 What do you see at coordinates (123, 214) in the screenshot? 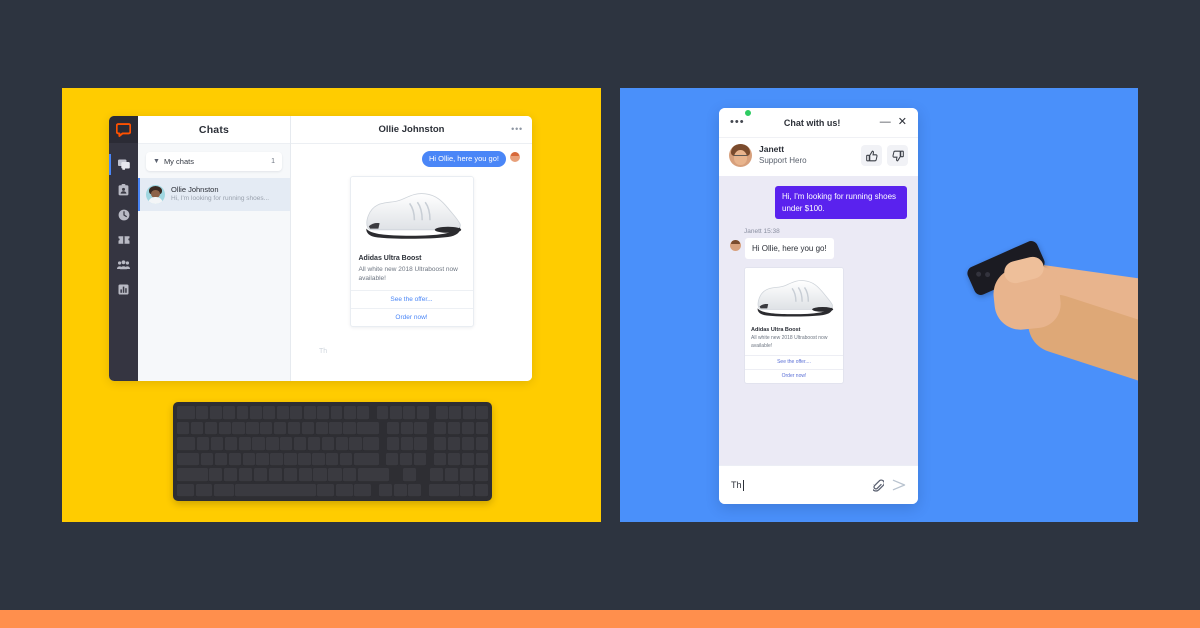
I see `sidebar-item-history` at bounding box center [123, 214].